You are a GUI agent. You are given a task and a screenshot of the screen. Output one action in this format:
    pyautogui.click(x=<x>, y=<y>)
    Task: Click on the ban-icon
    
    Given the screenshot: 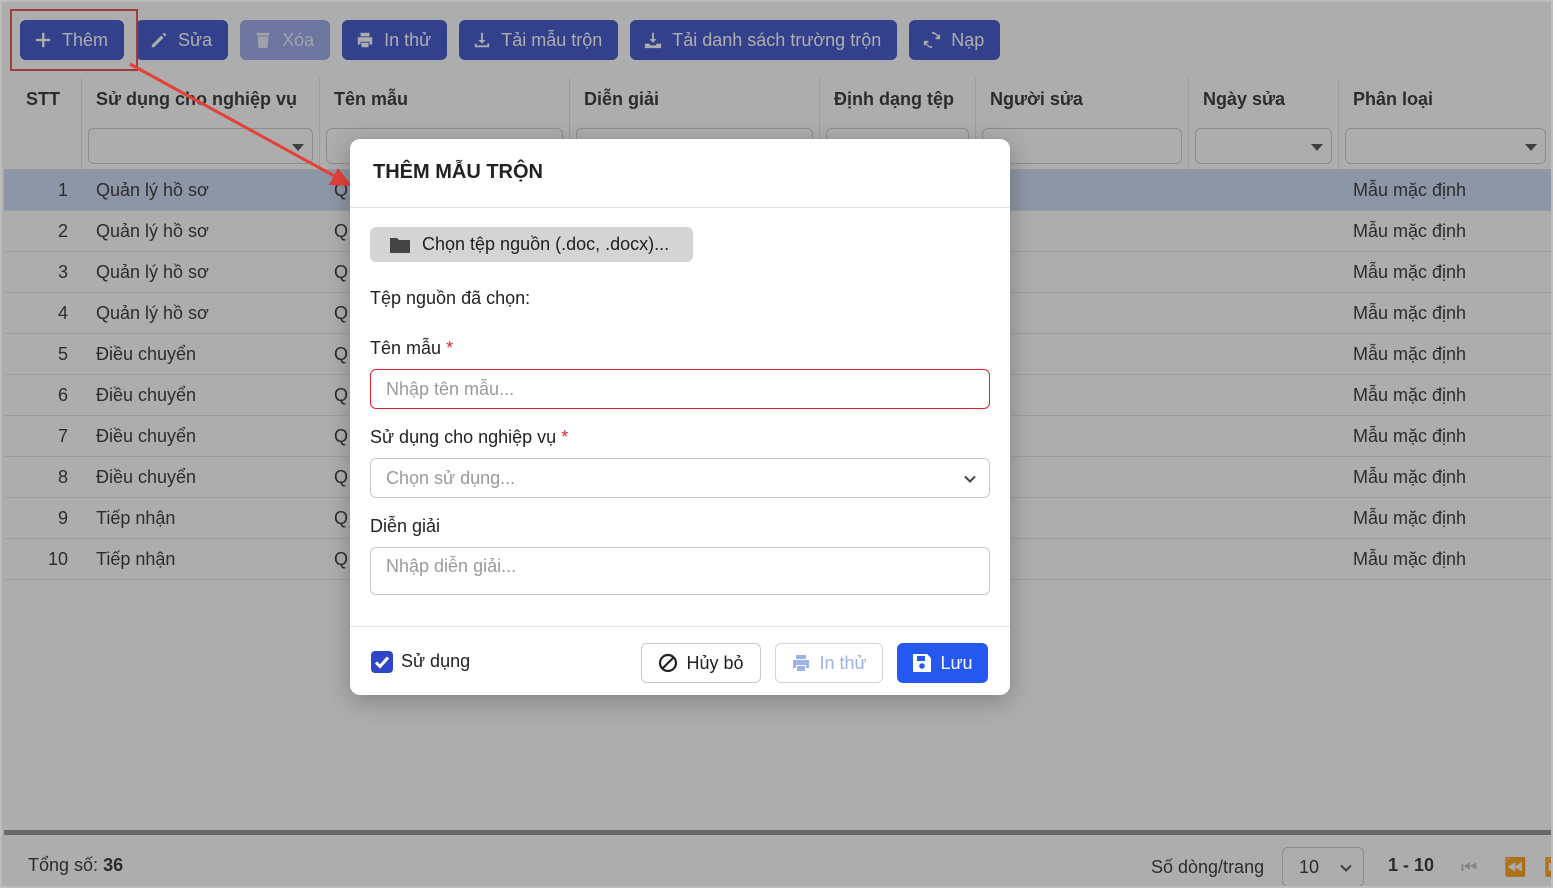 What is the action you would take?
    pyautogui.click(x=668, y=663)
    